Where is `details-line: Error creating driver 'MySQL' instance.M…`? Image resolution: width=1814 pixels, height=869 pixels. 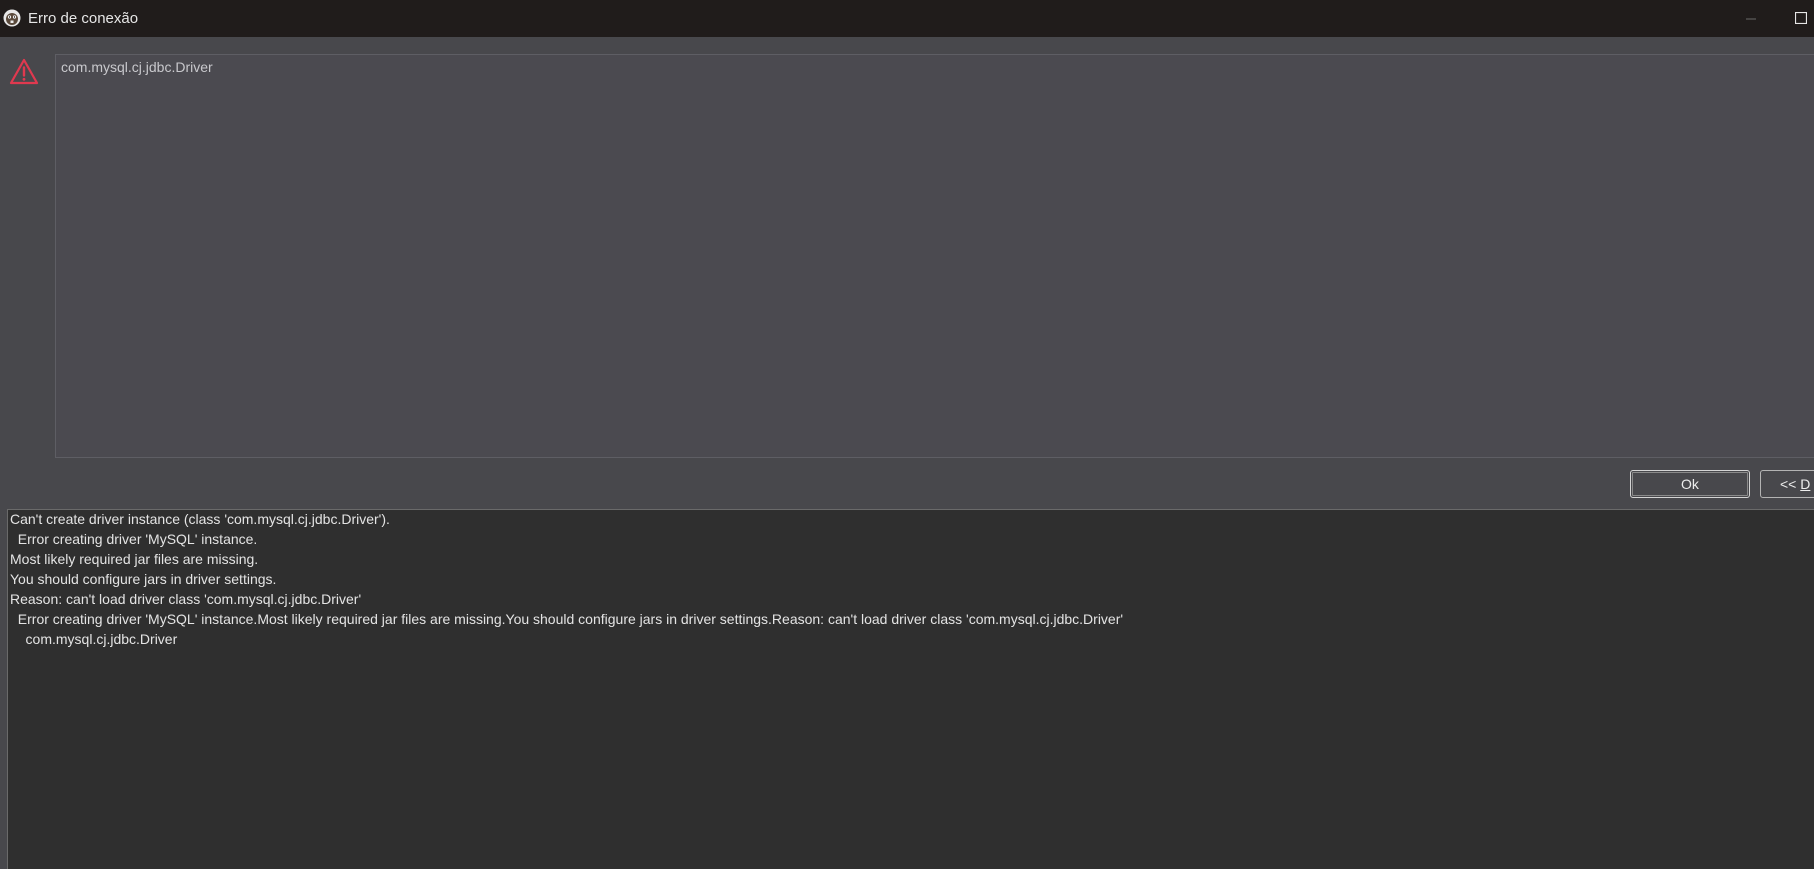
details-line: Error creating driver 'MySQL' instance.M… is located at coordinates (567, 619).